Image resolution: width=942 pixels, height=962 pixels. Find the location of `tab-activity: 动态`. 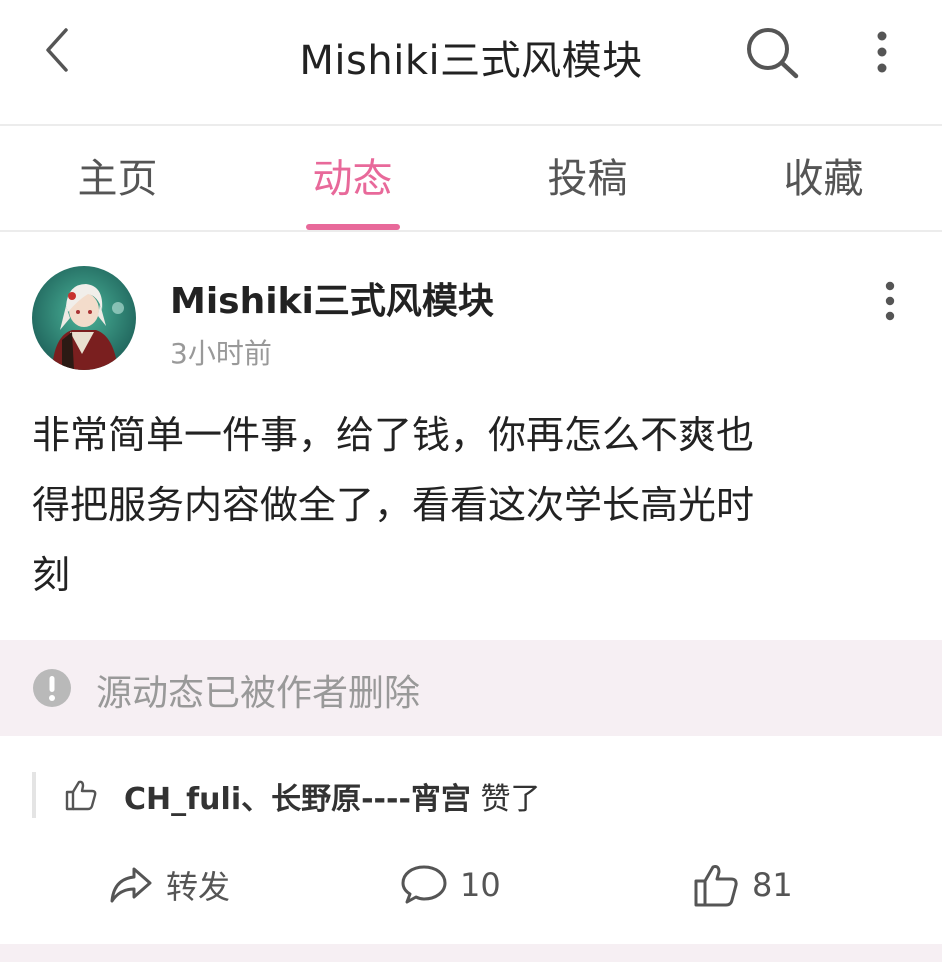

tab-activity: 动态 is located at coordinates (352, 178).